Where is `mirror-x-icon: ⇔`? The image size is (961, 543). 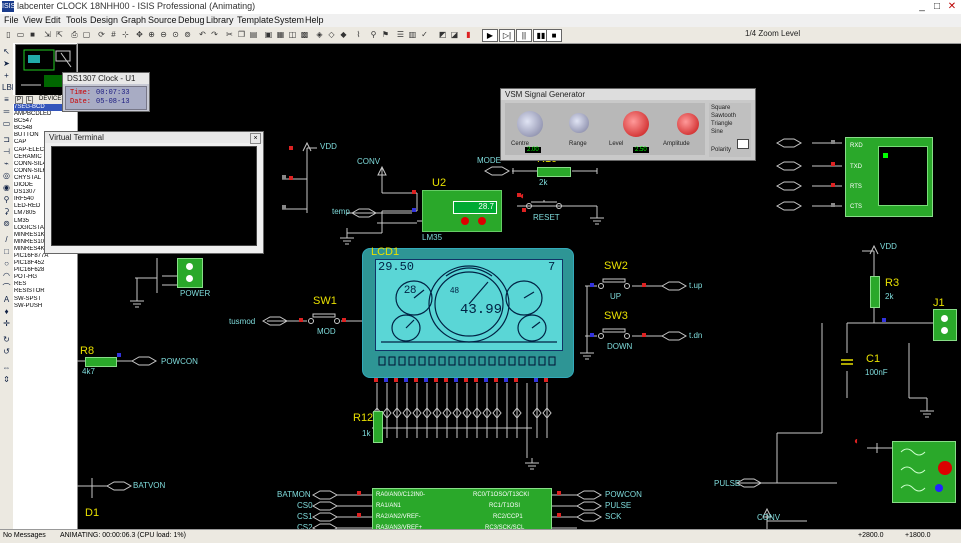
mirror-x-icon: ⇔ is located at coordinates (6, 367).